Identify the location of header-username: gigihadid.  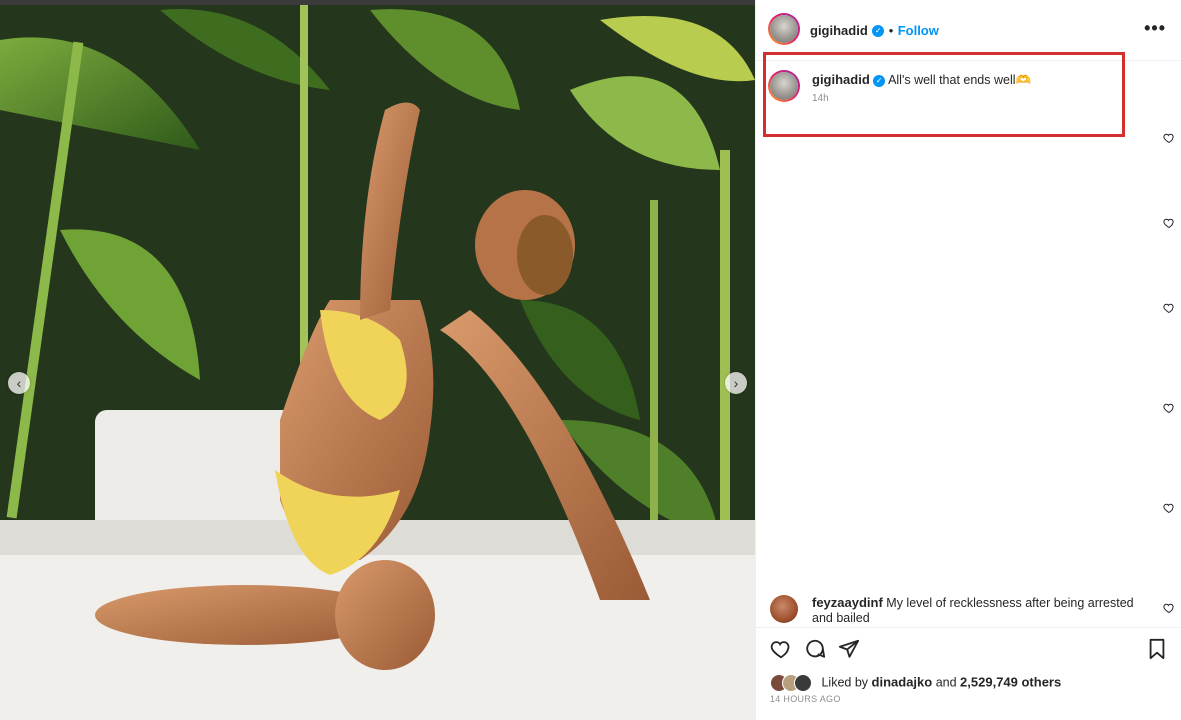
(839, 30).